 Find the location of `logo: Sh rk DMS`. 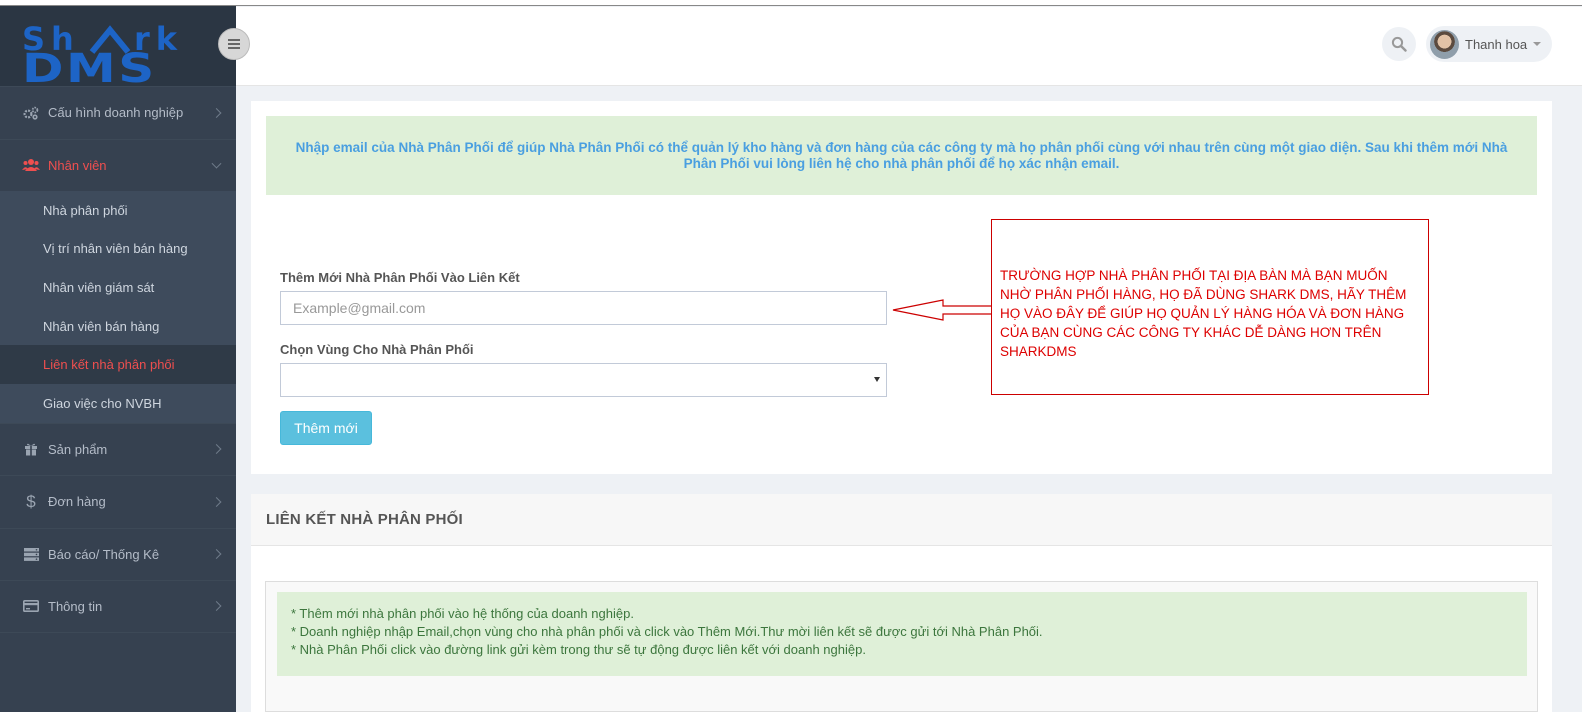

logo: Sh rk DMS is located at coordinates (118, 49).